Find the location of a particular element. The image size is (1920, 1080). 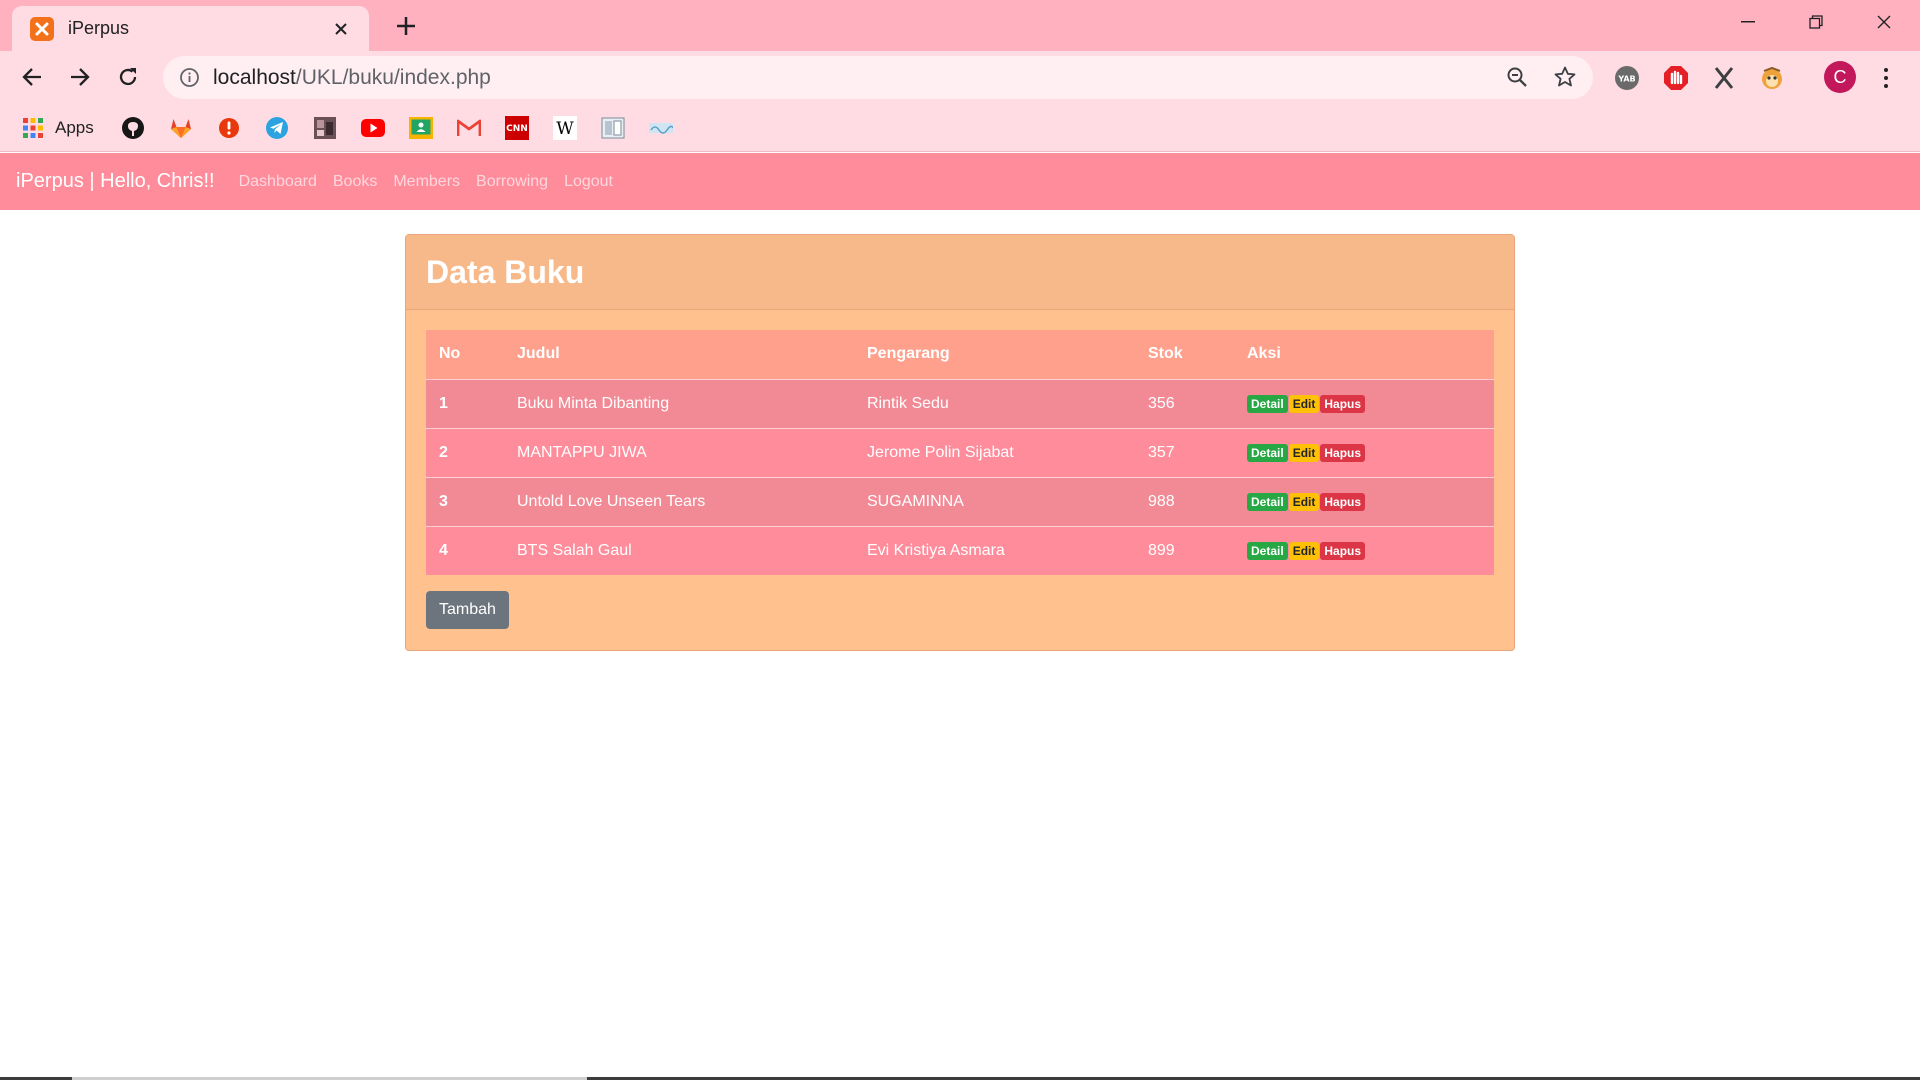

book-icon is located at coordinates (613, 128).